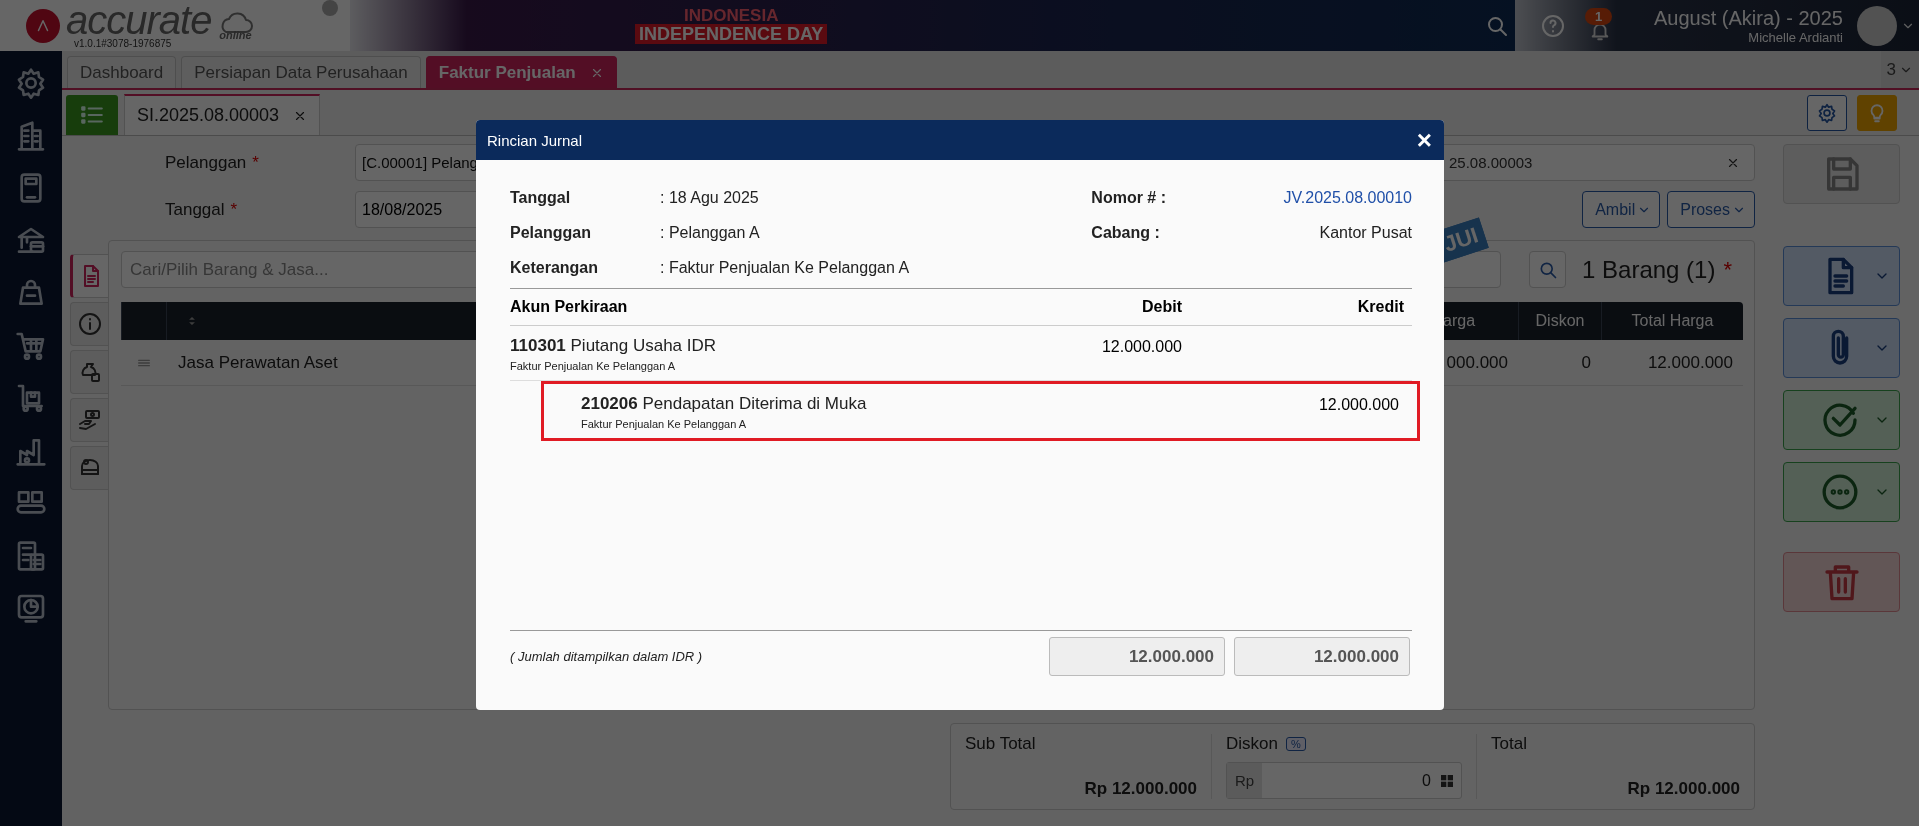  I want to click on delete-button, so click(1841, 582).